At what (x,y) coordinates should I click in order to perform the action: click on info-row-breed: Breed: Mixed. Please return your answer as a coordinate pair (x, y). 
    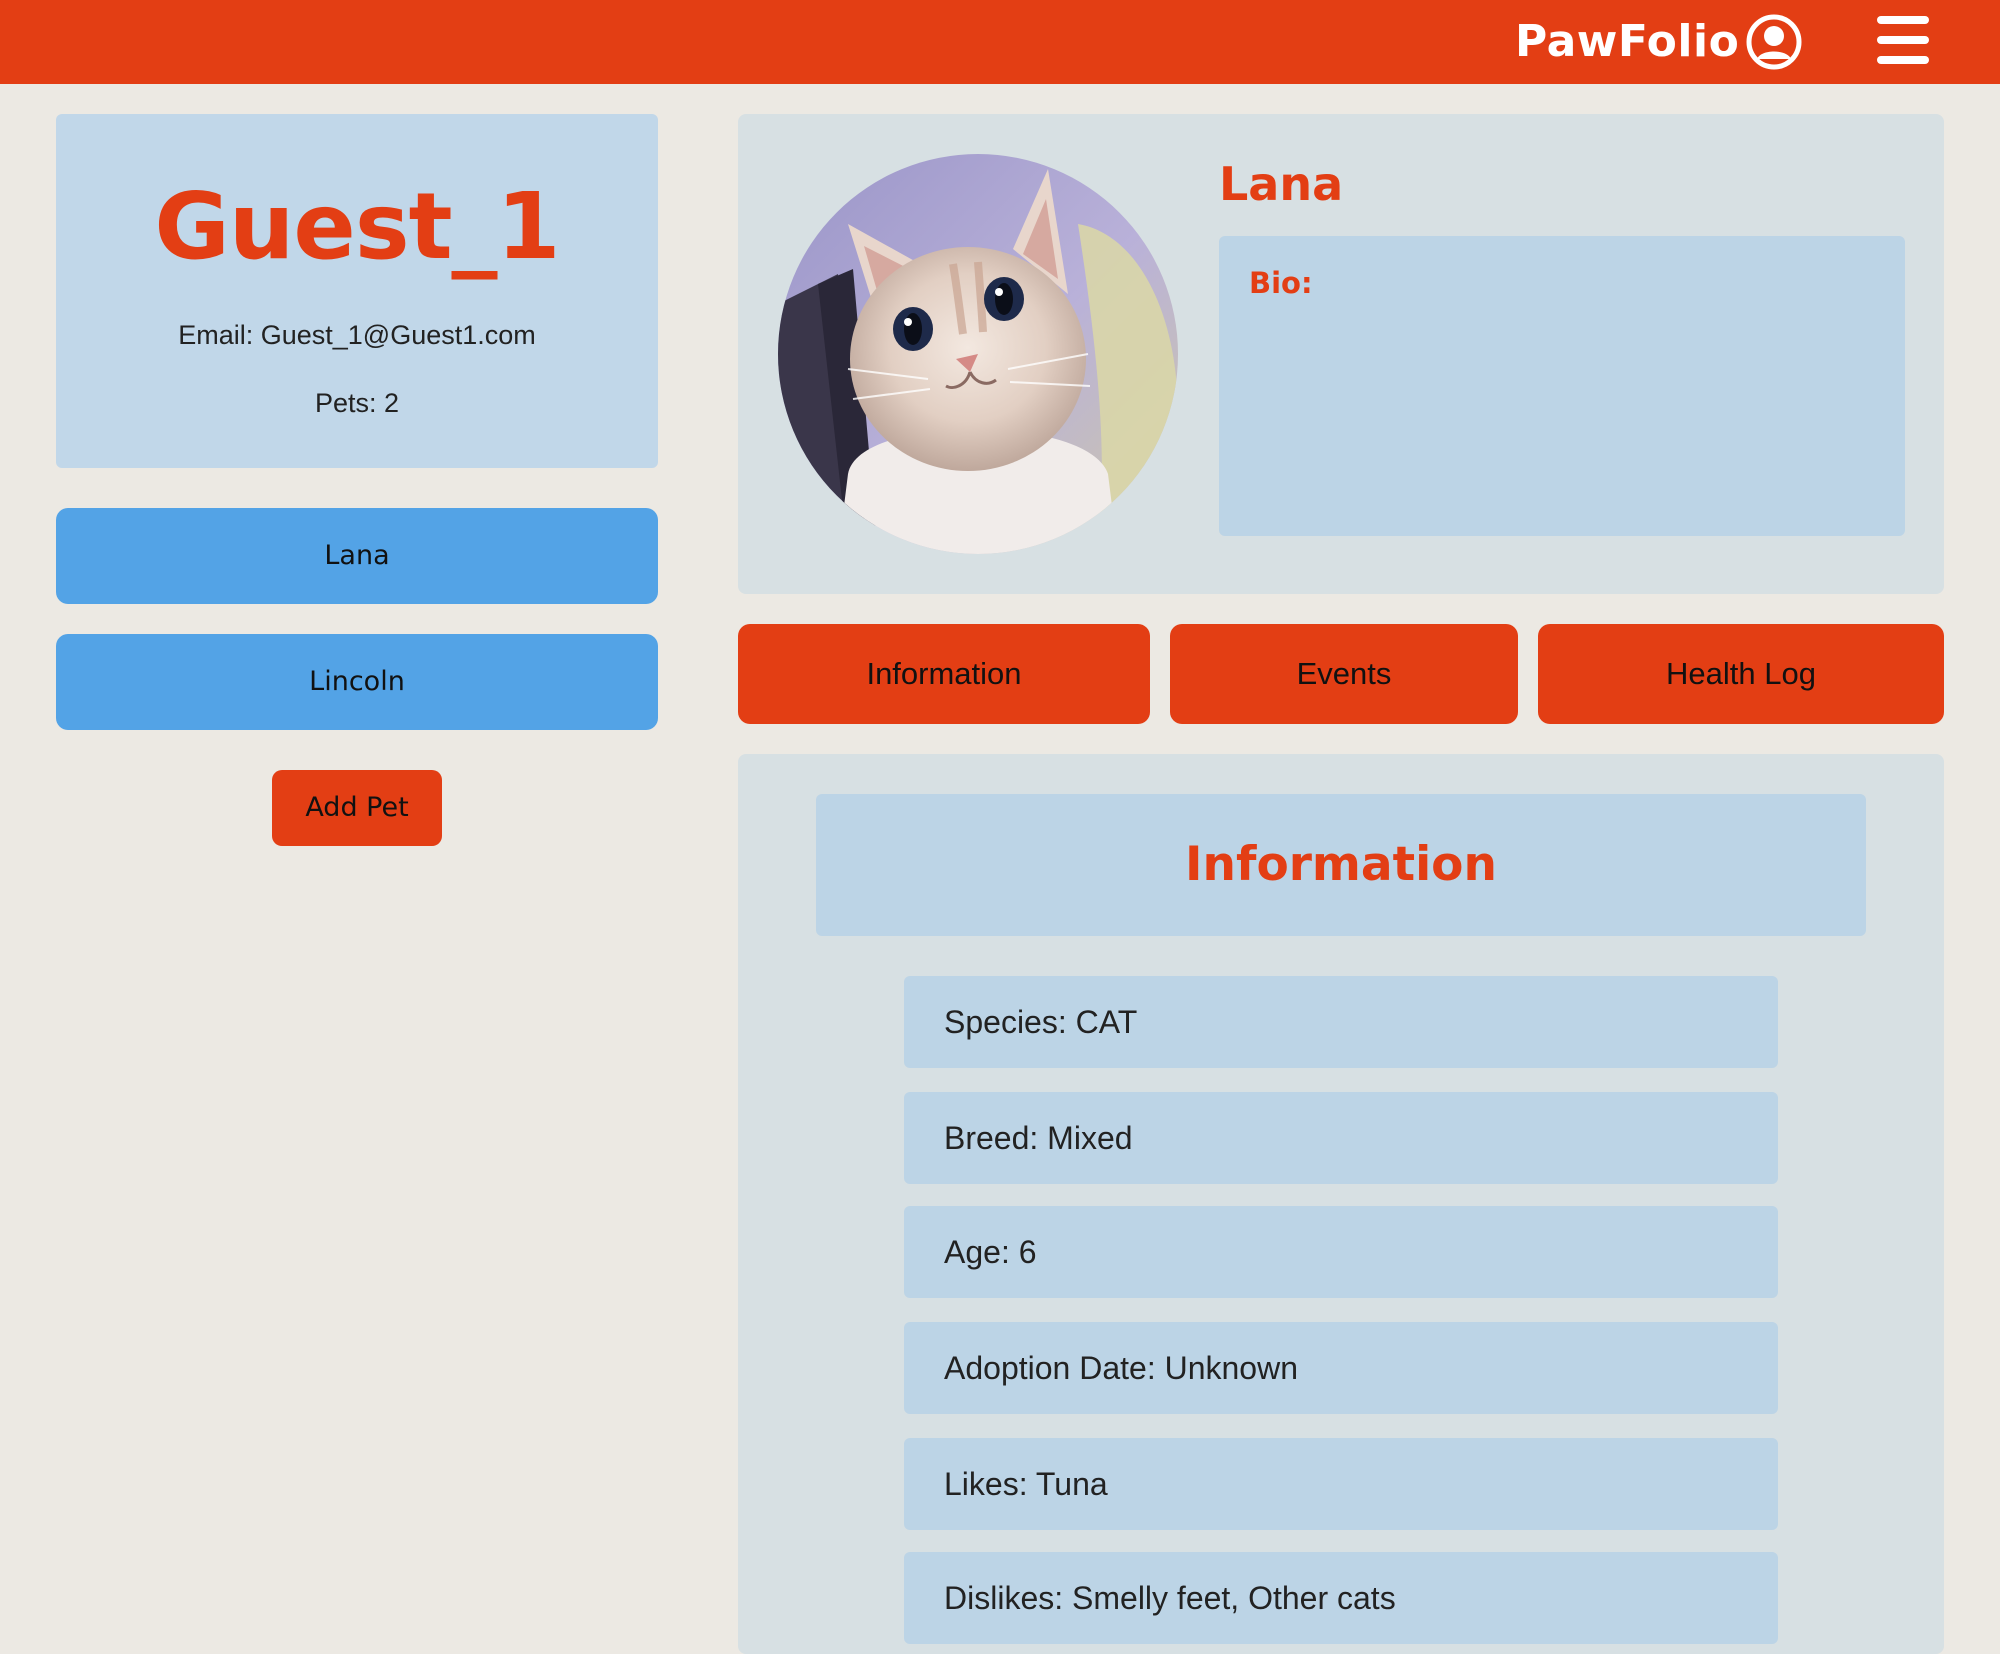
    Looking at the image, I should click on (1341, 1138).